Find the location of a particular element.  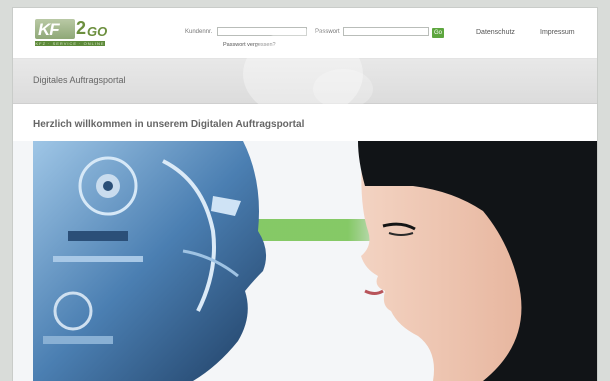

password-input is located at coordinates (386, 31).